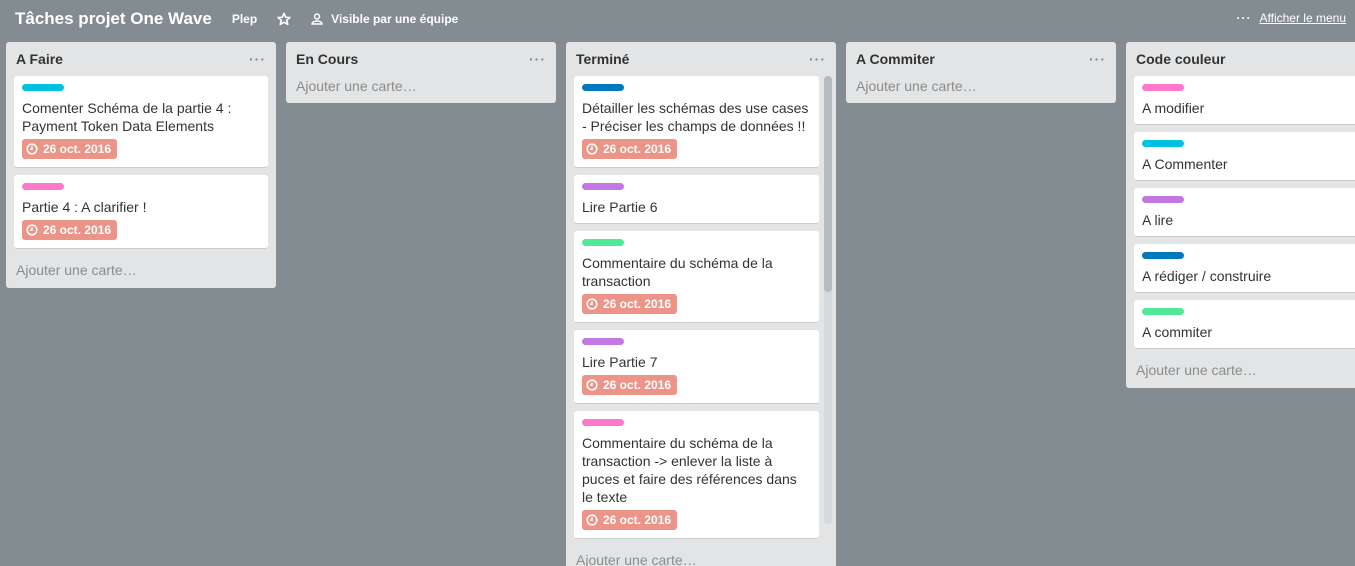 The height and width of the screenshot is (566, 1355). I want to click on card-title: Lire Partie 6, so click(620, 207).